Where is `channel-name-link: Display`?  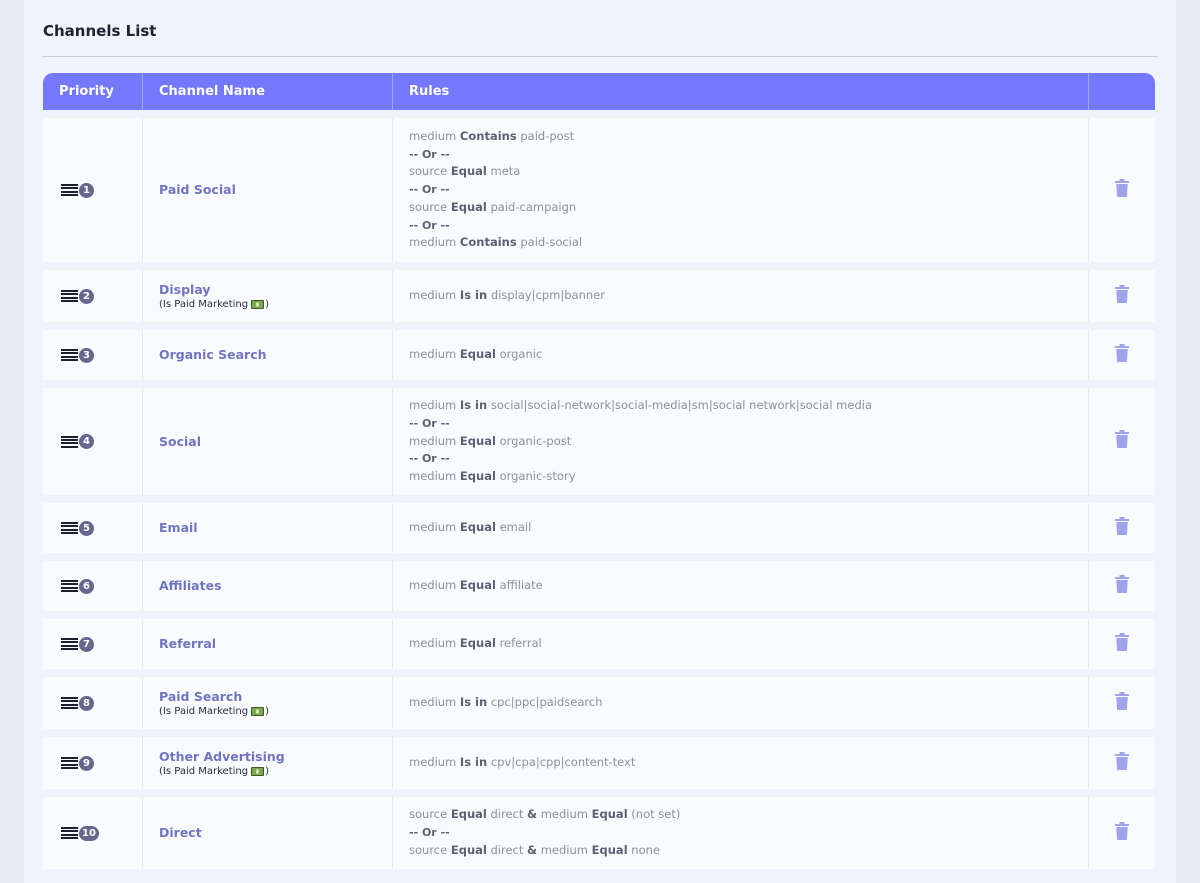
channel-name-link: Display is located at coordinates (267, 290).